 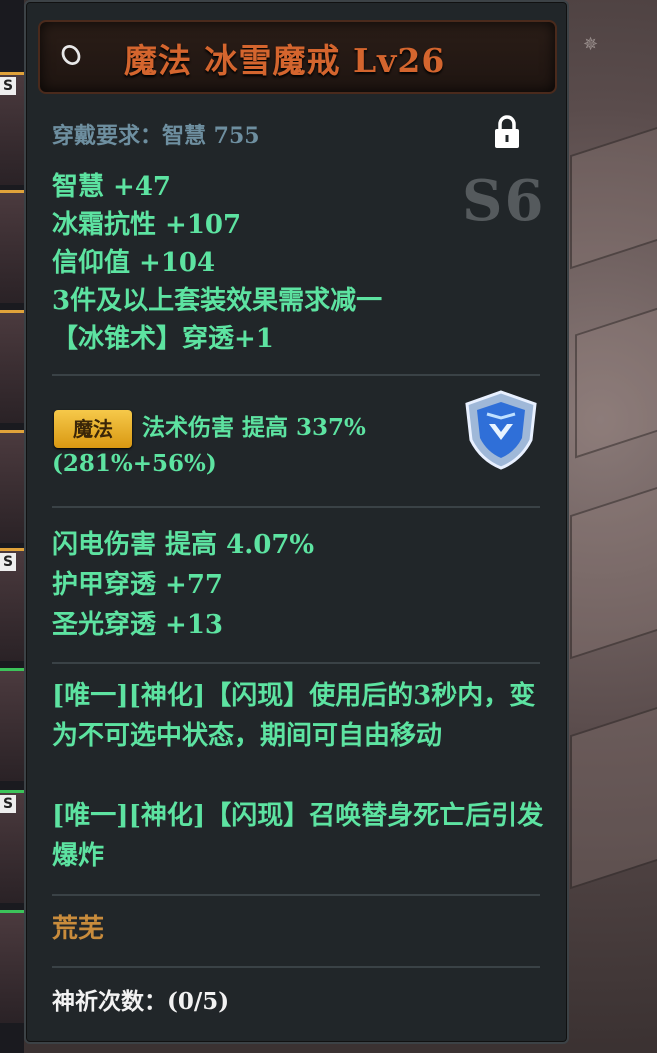 What do you see at coordinates (504, 201) in the screenshot?
I see `item-grade: S6` at bounding box center [504, 201].